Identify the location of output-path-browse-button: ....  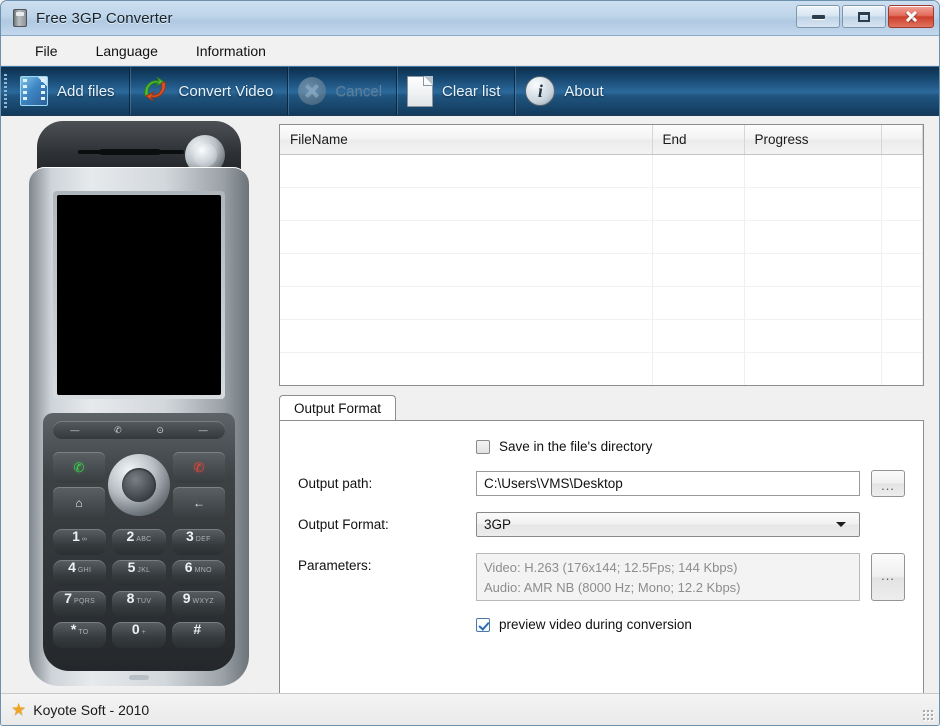
(888, 483).